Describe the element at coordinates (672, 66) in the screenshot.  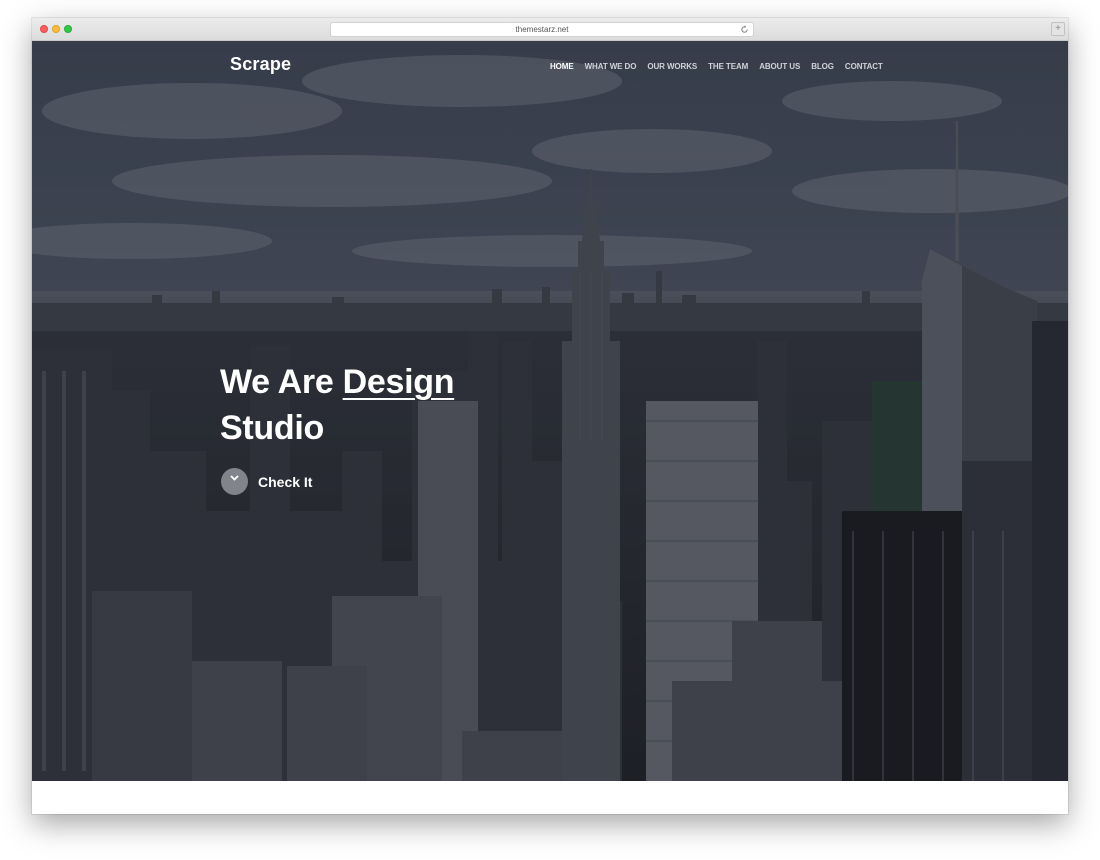
I see `nav-item-our-works: OUR WORKS` at that location.